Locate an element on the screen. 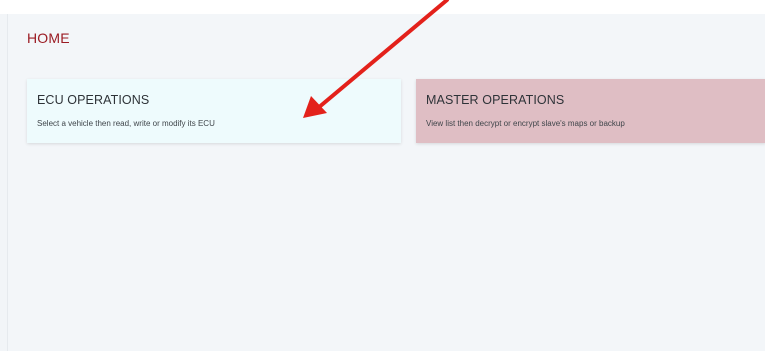 Image resolution: width=765 pixels, height=351 pixels. ecu-operations-title: ECU OPERATIONS is located at coordinates (93, 100).